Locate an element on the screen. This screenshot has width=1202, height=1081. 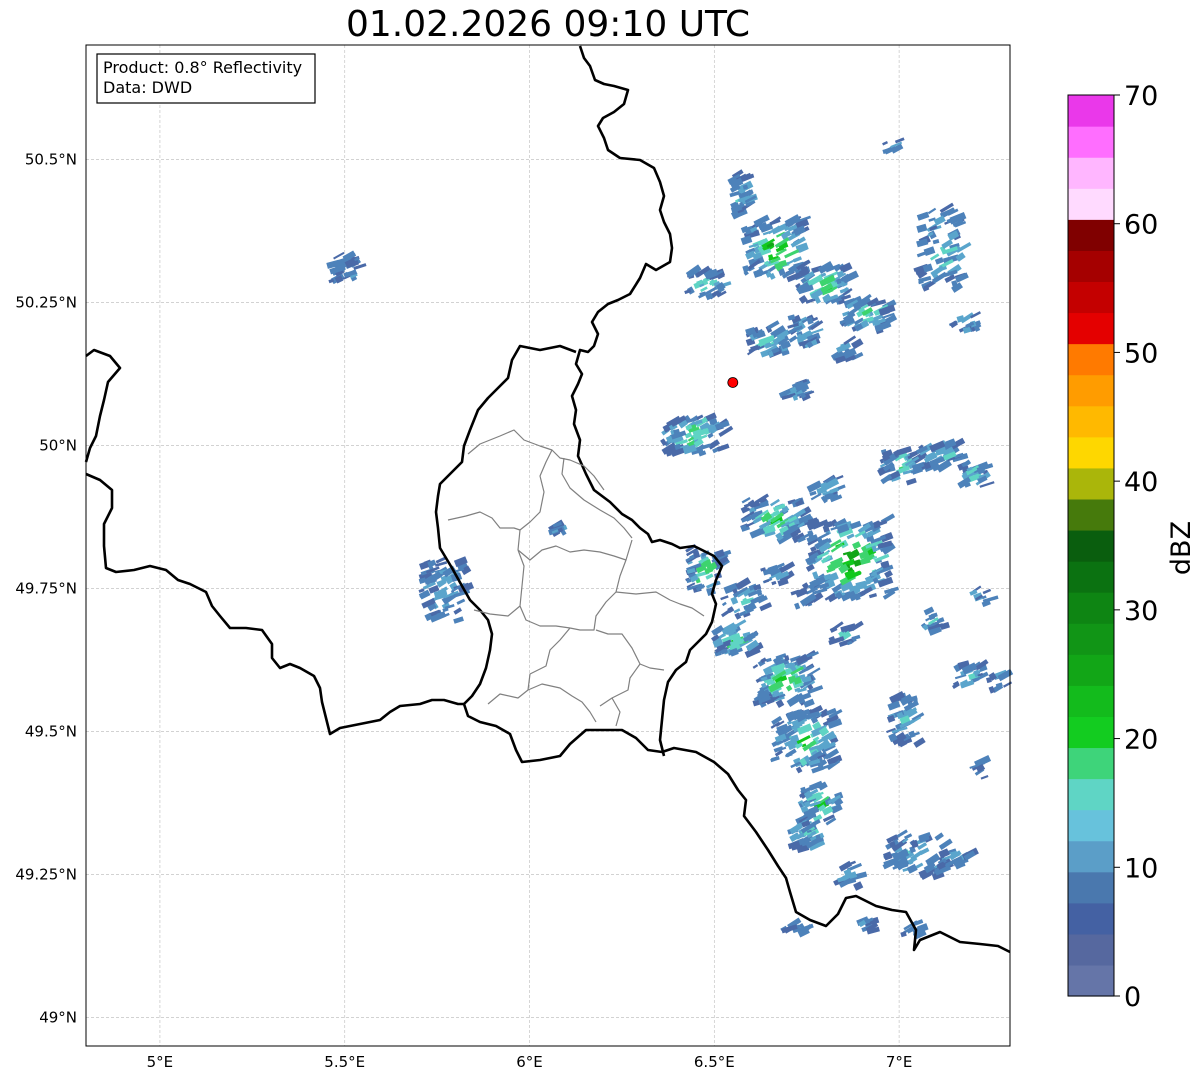
lon-tick-label: 6°E is located at coordinates (529, 1062).